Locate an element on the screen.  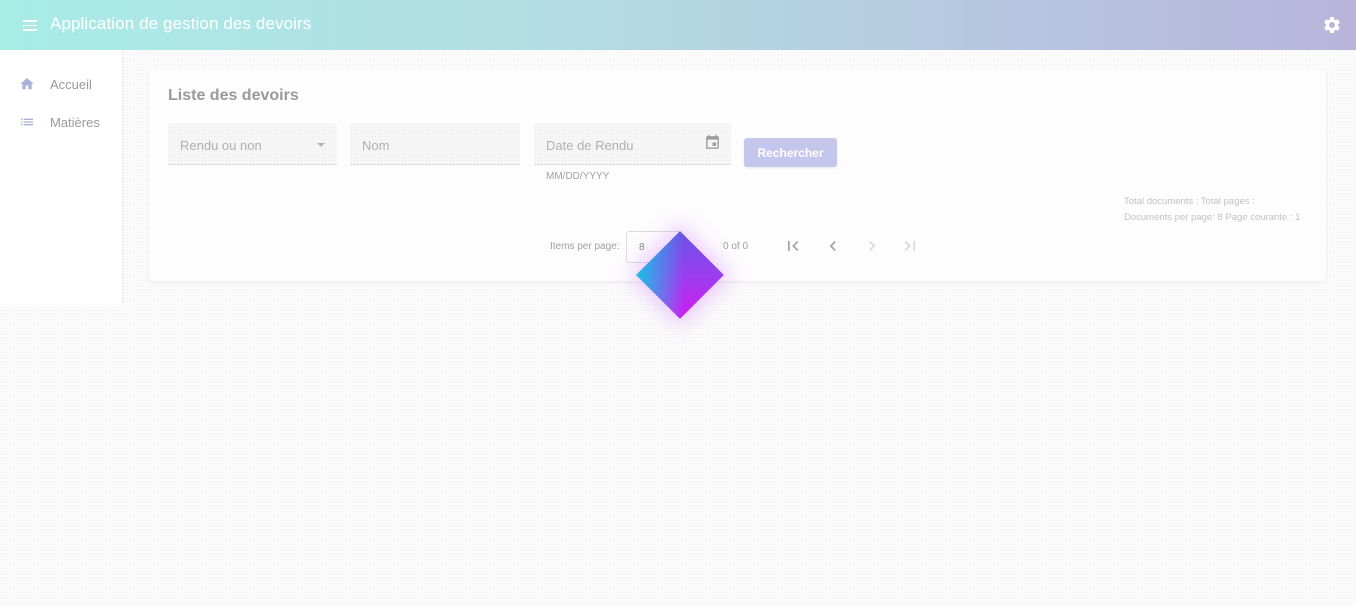
stats-line-page: Documents per page: 8 Page courante : 1 is located at coordinates (1212, 217).